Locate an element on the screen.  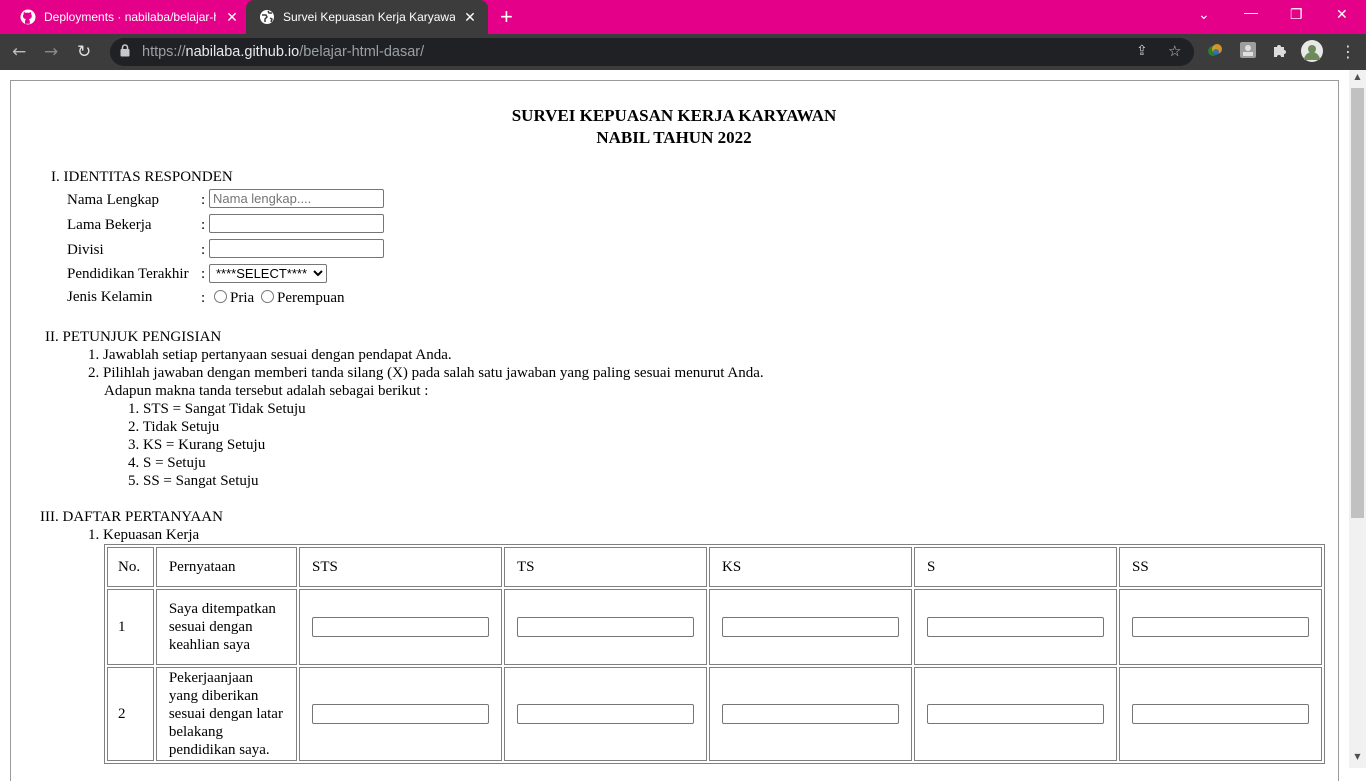
bookmark-star-icon: ☆ is located at coordinates (1174, 51).